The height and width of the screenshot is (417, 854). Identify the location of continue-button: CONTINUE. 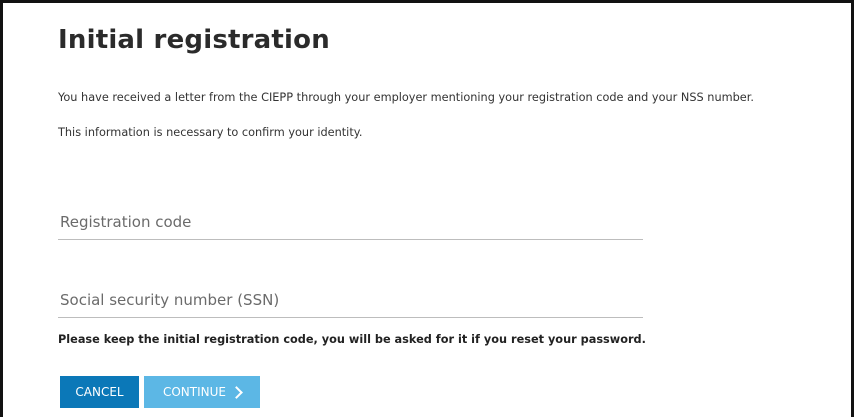
(202, 392).